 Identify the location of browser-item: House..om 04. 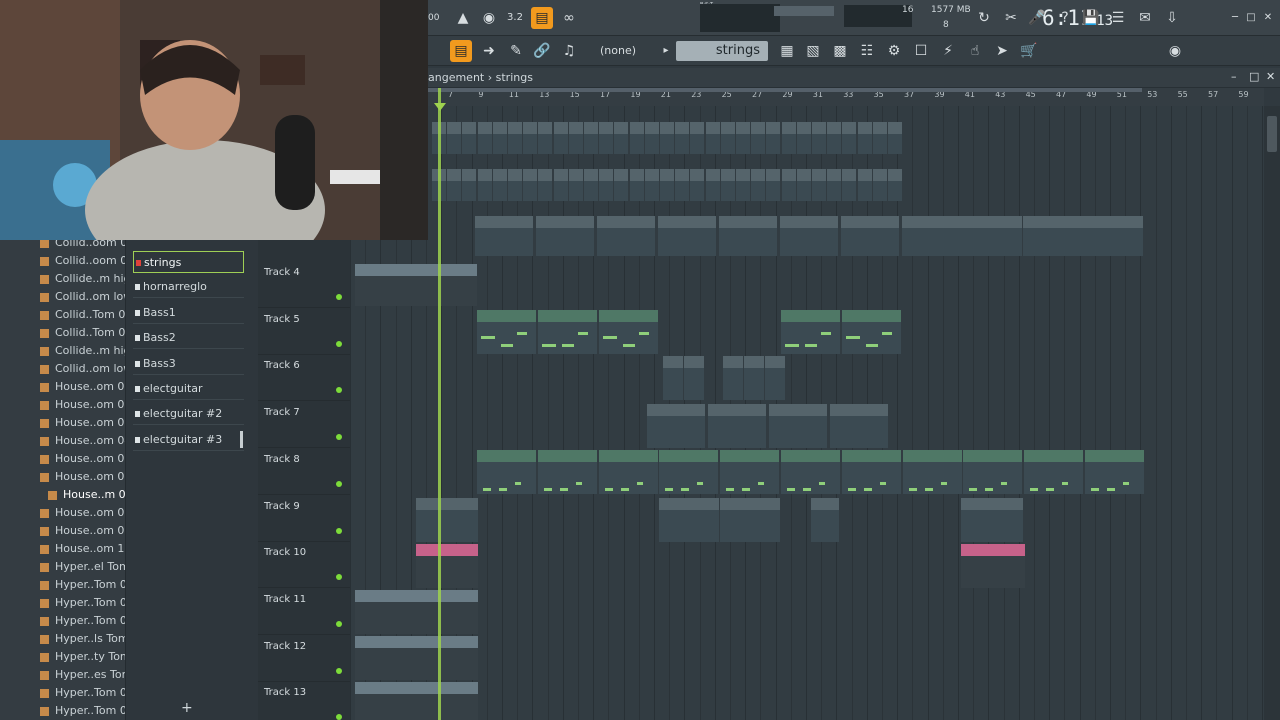
(82, 441).